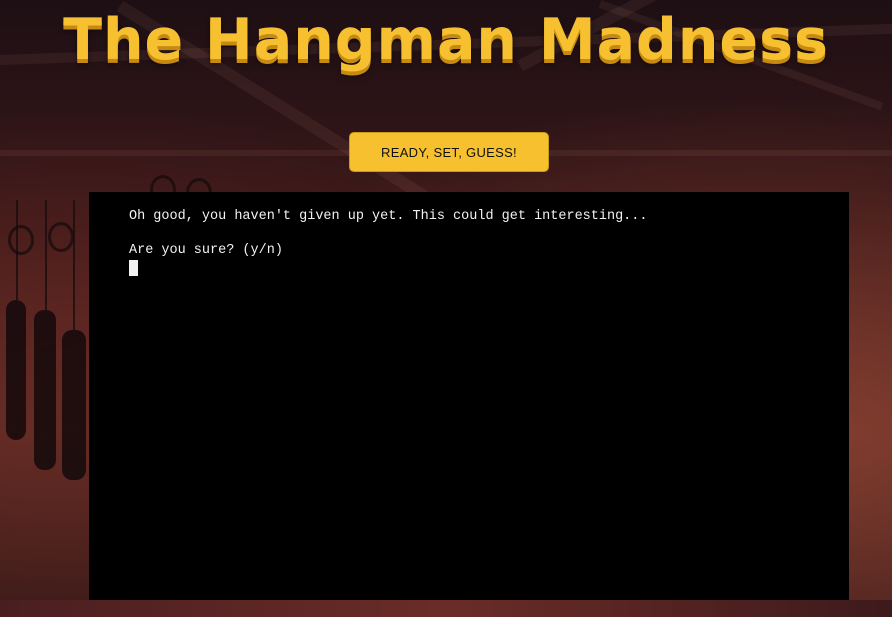 The height and width of the screenshot is (617, 892). I want to click on floor-strip, so click(446, 608).